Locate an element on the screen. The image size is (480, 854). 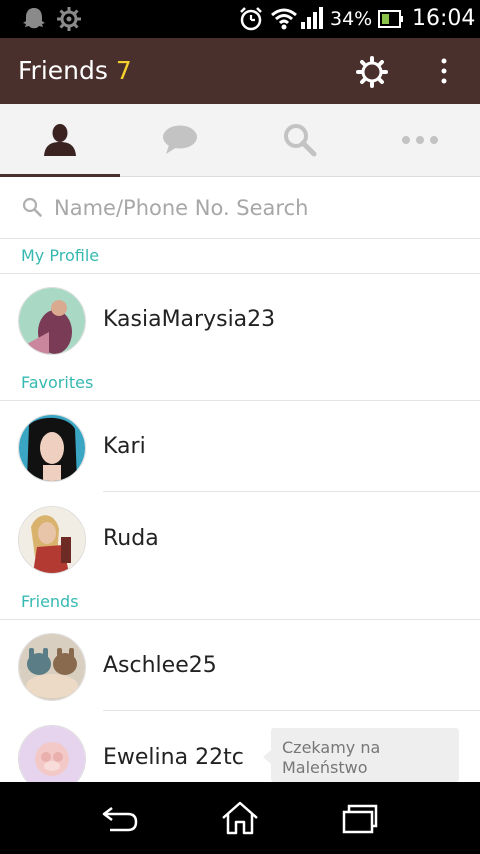
chat-bubble-icon is located at coordinates (180, 139).